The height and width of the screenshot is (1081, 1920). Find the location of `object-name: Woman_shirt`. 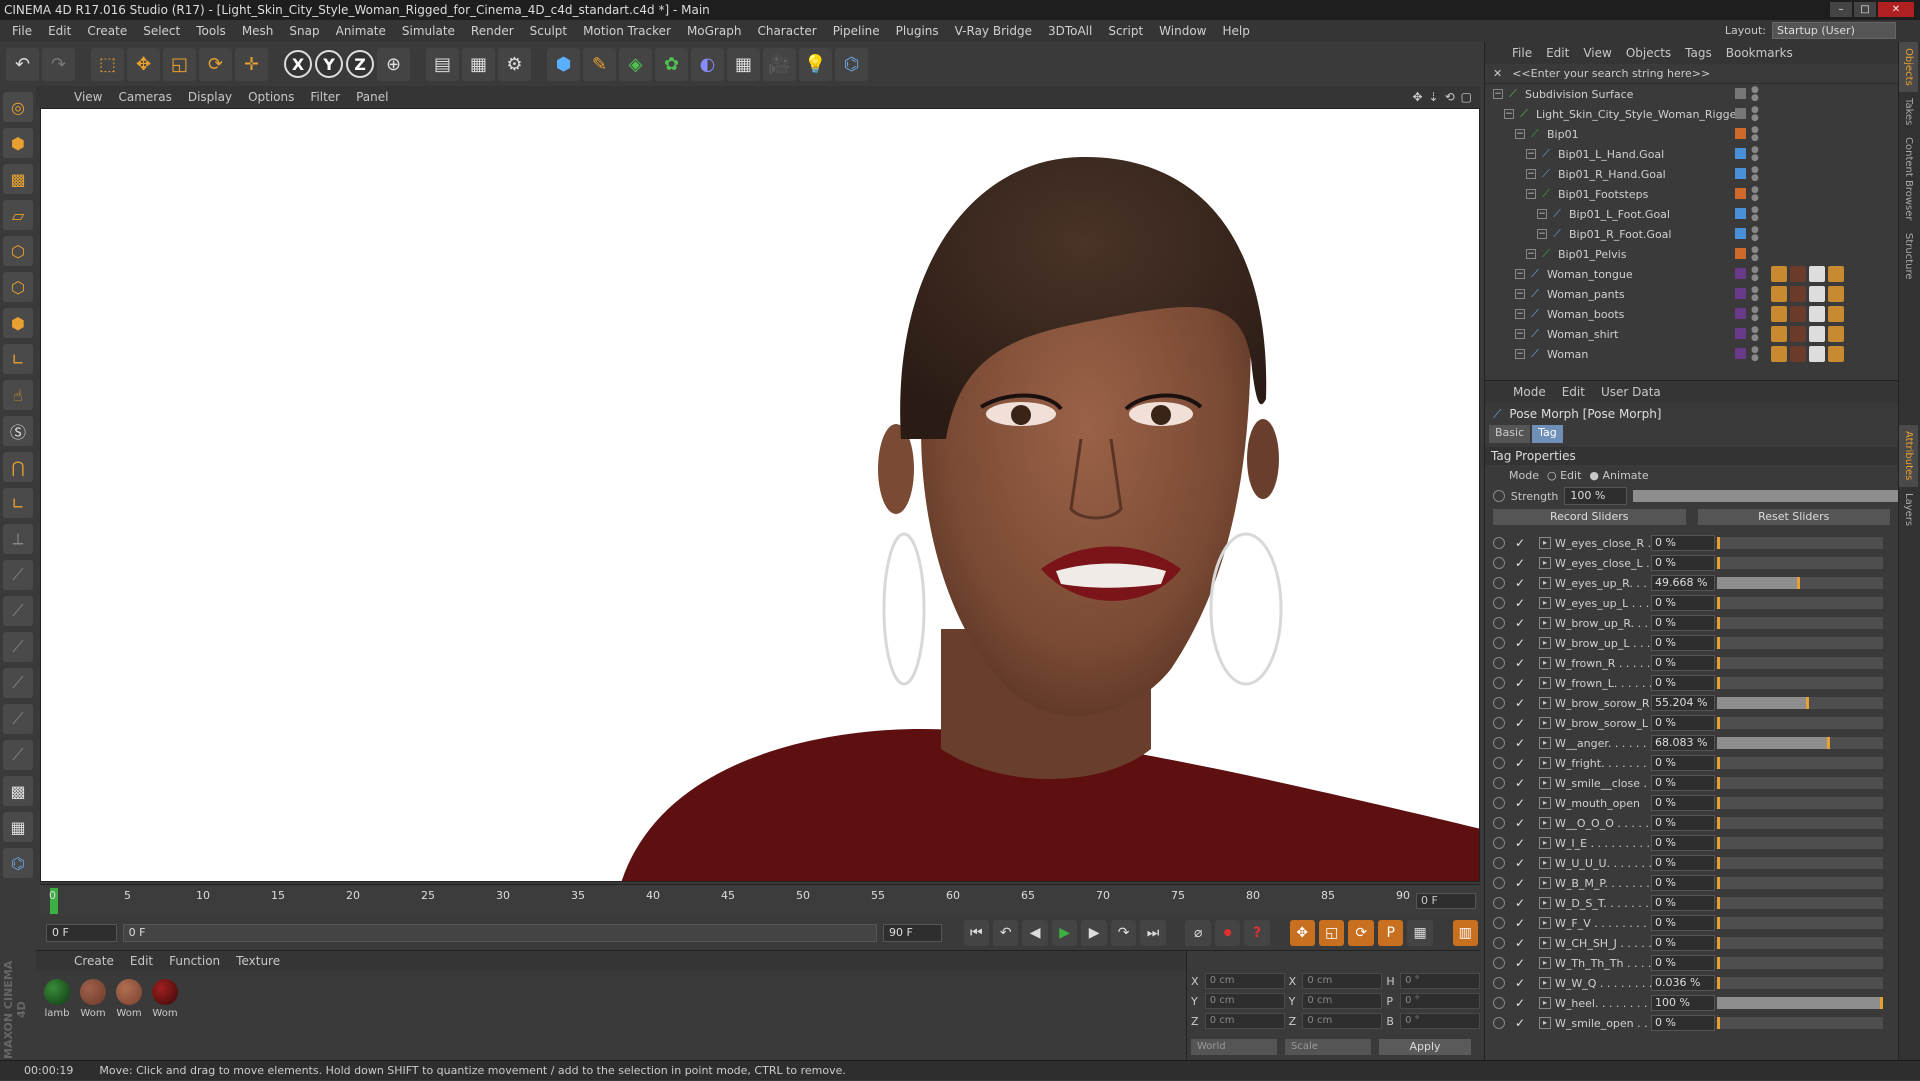

object-name: Woman_shirt is located at coordinates (1582, 334).